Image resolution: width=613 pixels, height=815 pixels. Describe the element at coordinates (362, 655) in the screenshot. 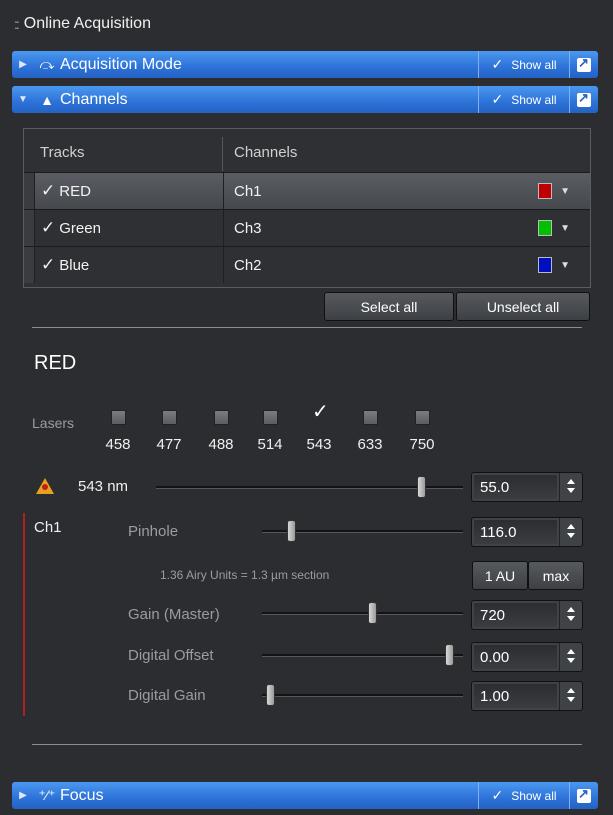

I see `digital-offset-slider` at that location.